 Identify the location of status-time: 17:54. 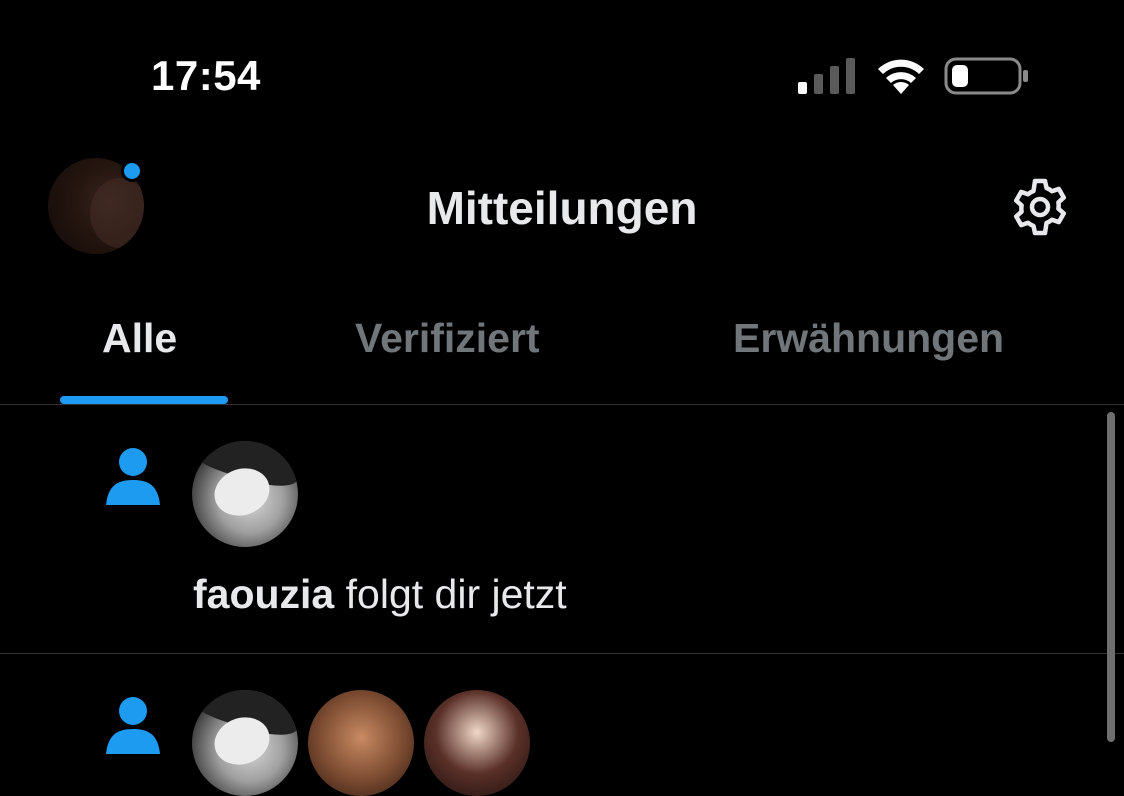
(206, 75).